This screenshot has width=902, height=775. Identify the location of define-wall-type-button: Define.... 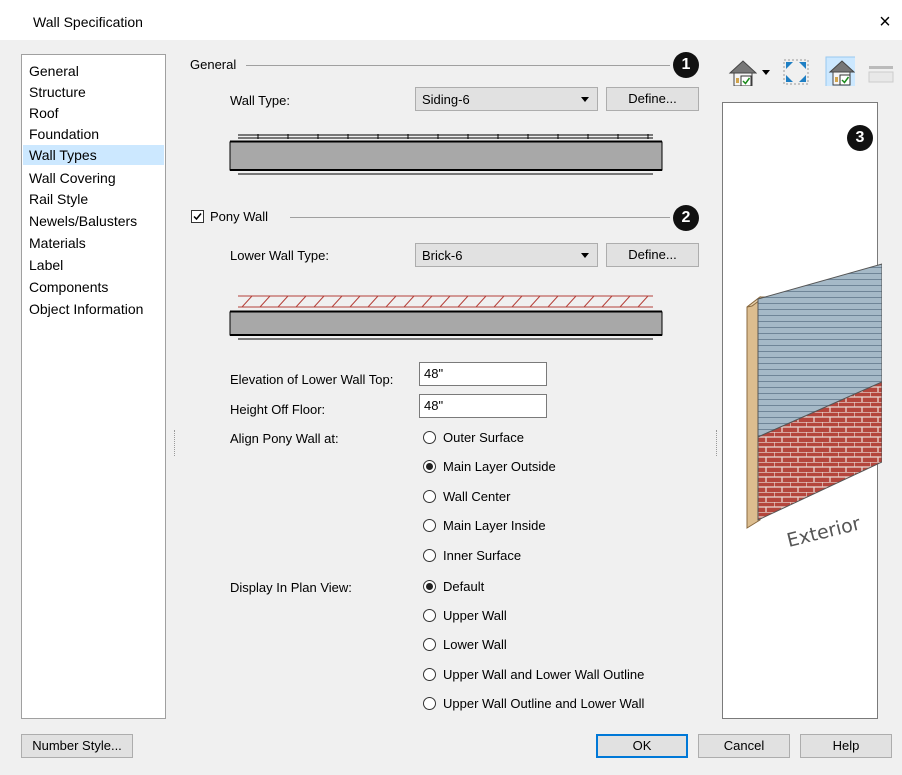
(652, 99).